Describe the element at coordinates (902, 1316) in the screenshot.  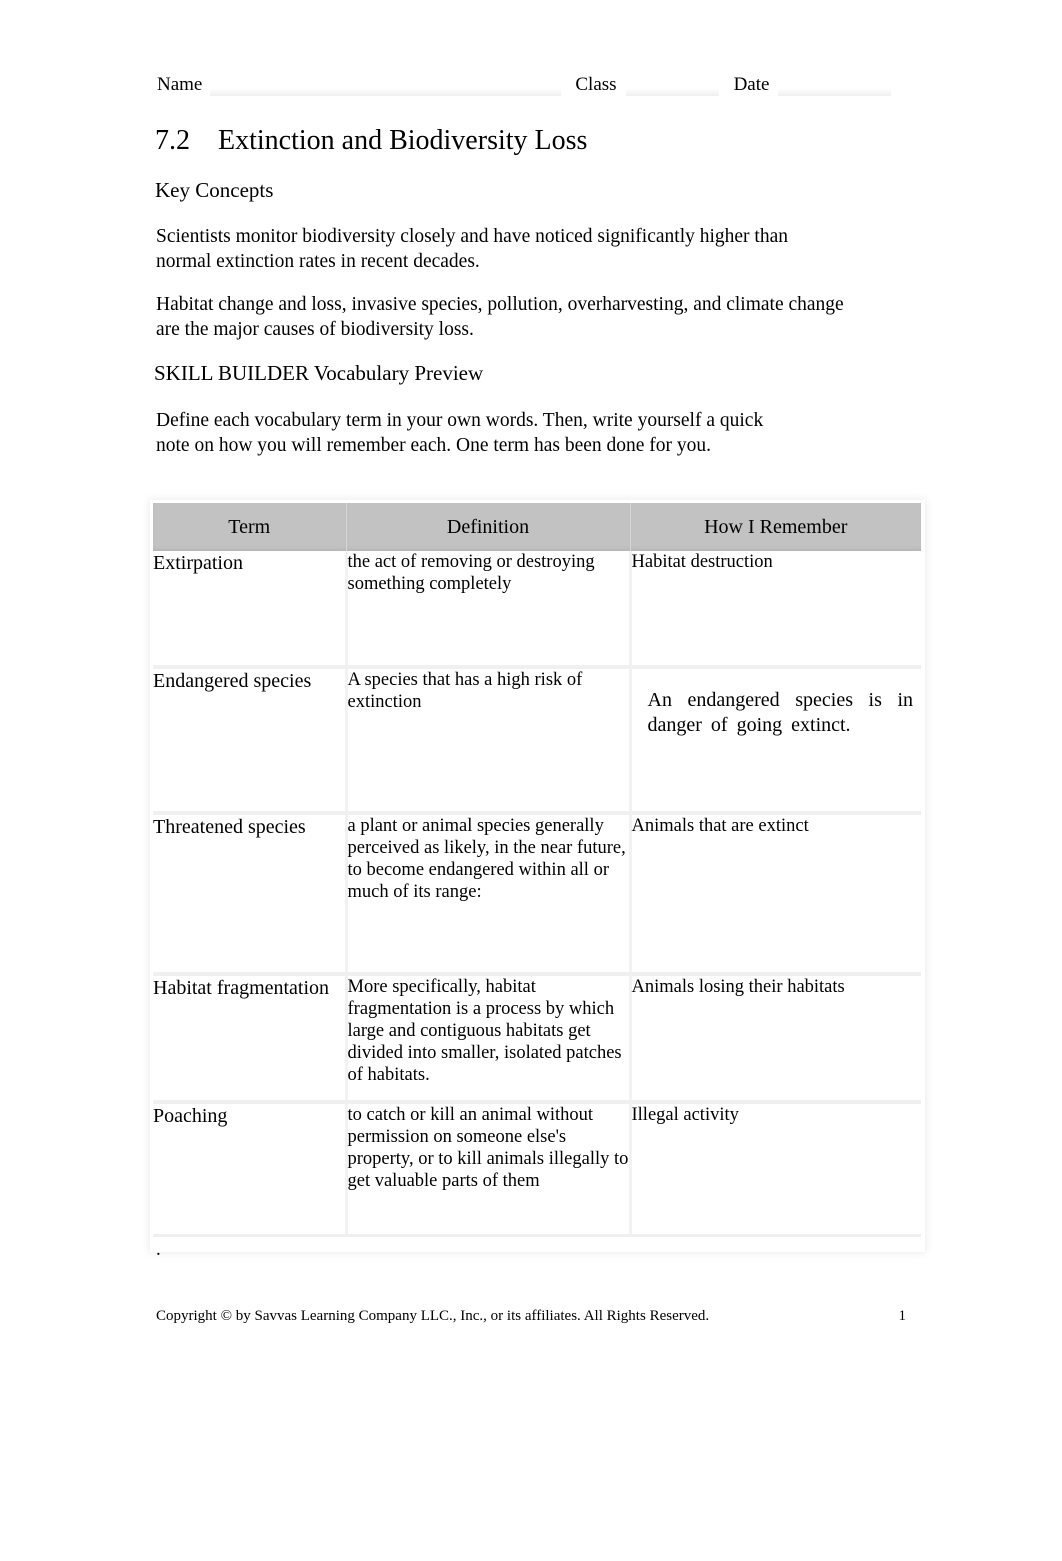
I see `page-number: 1` at that location.